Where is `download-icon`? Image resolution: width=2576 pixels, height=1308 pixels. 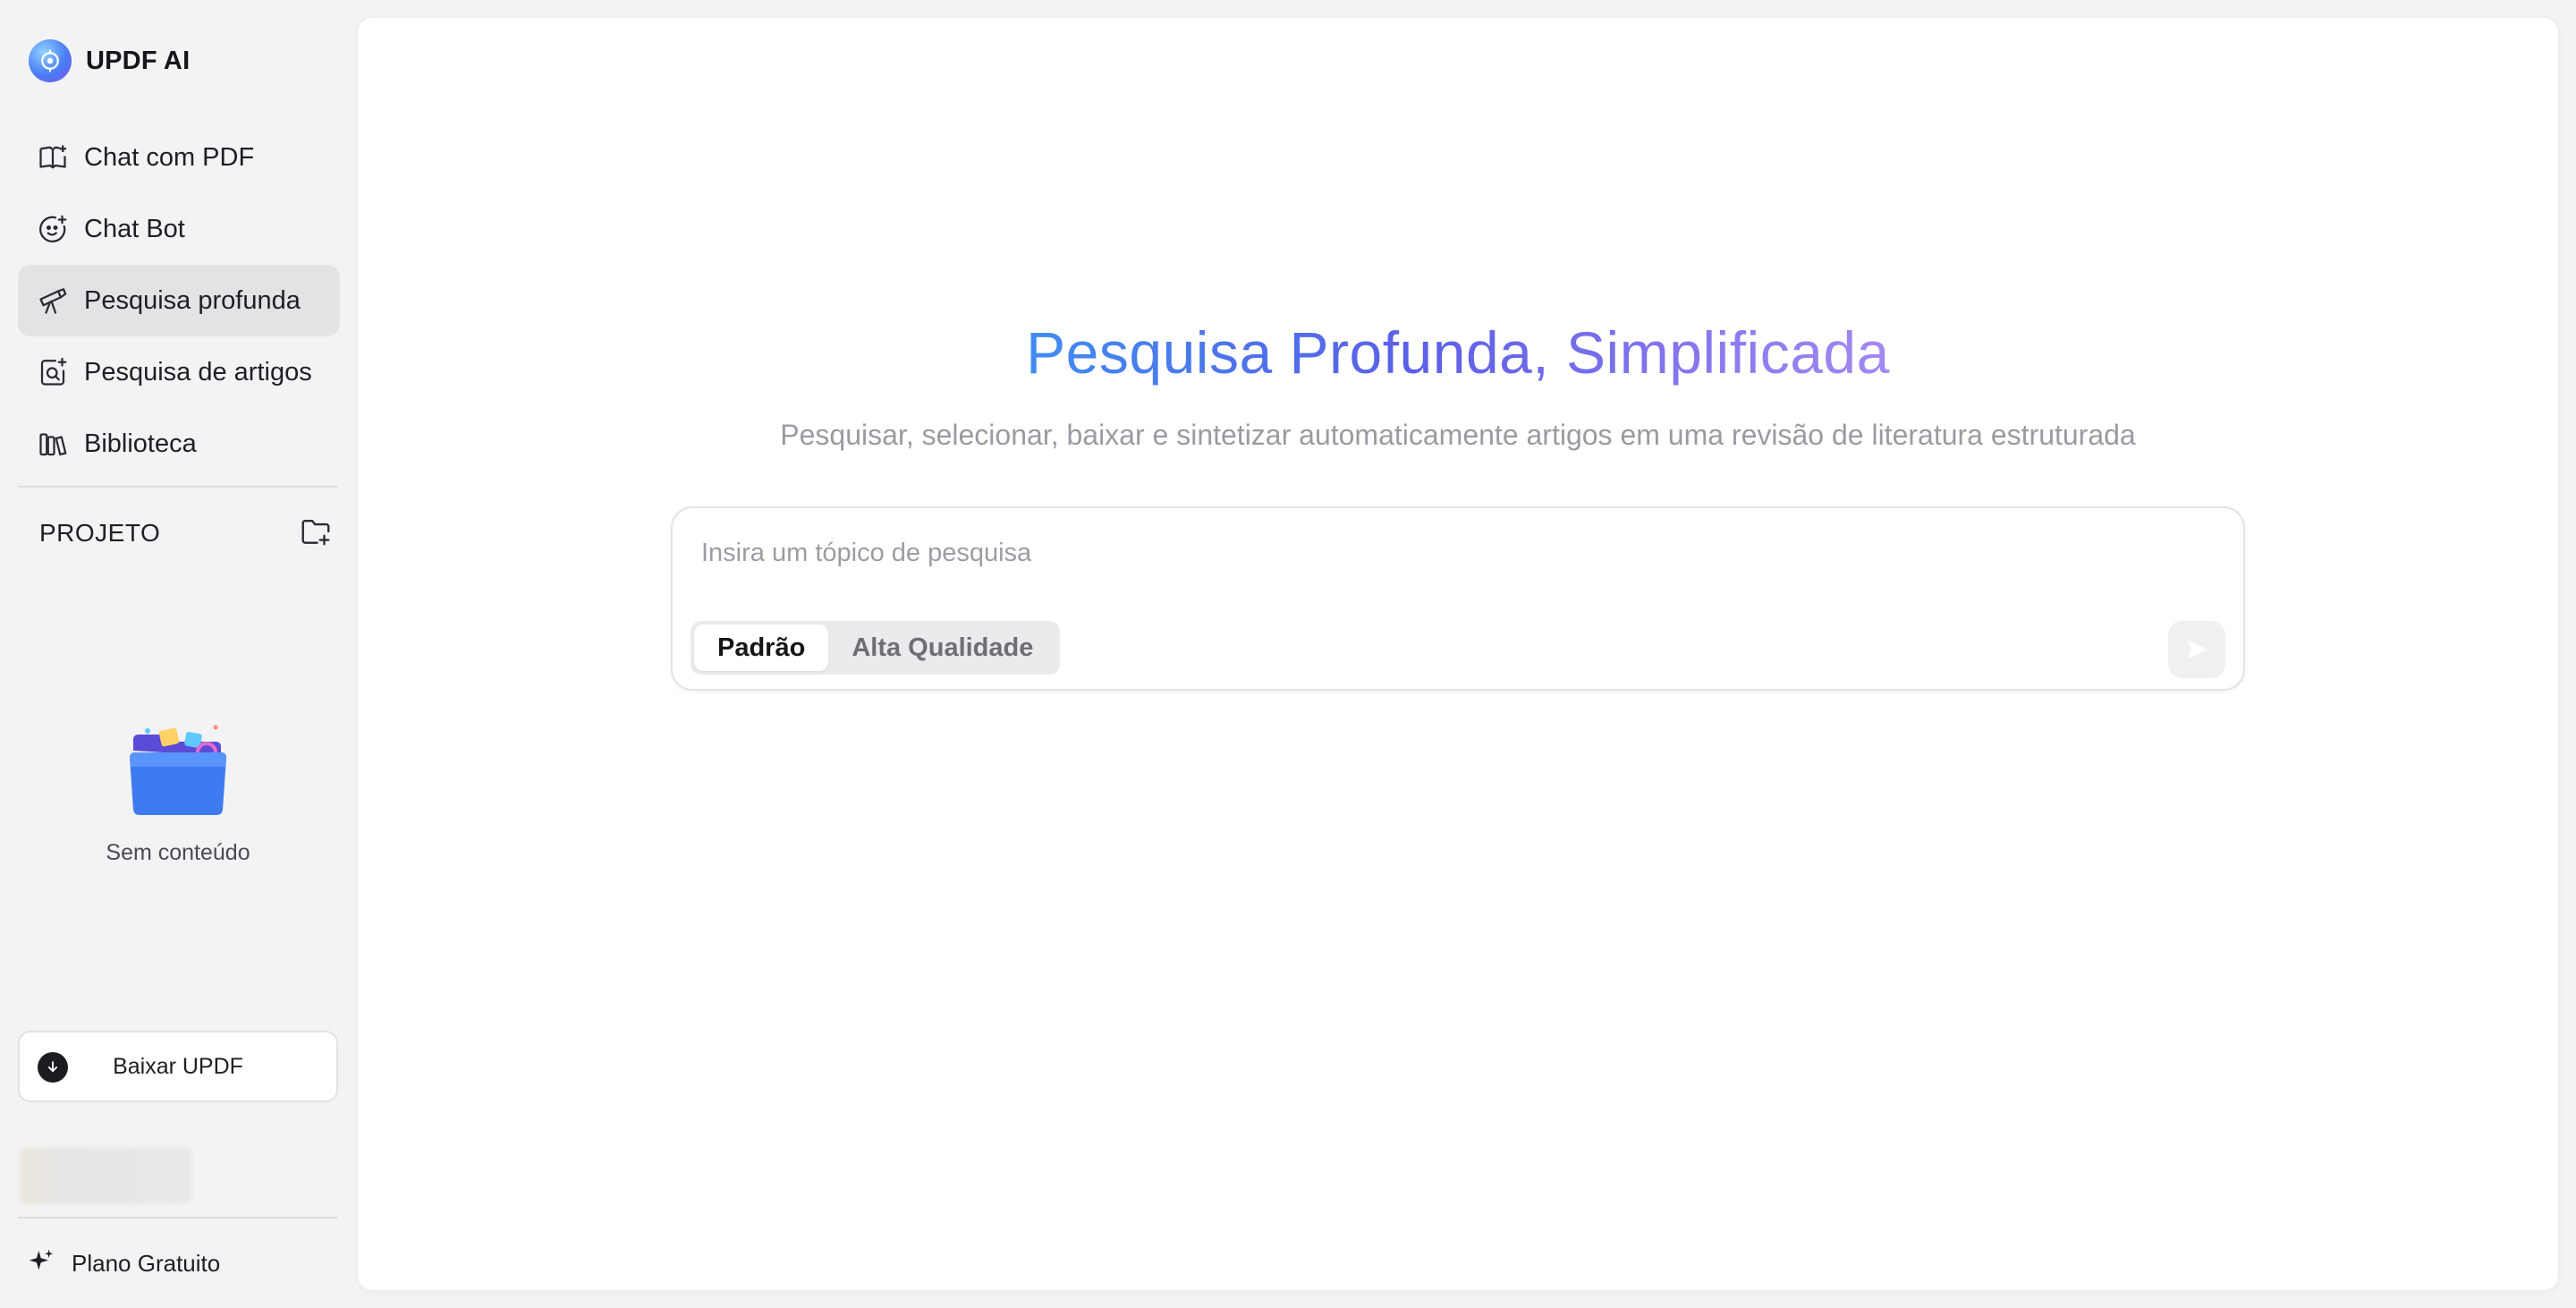
download-icon is located at coordinates (53, 1067).